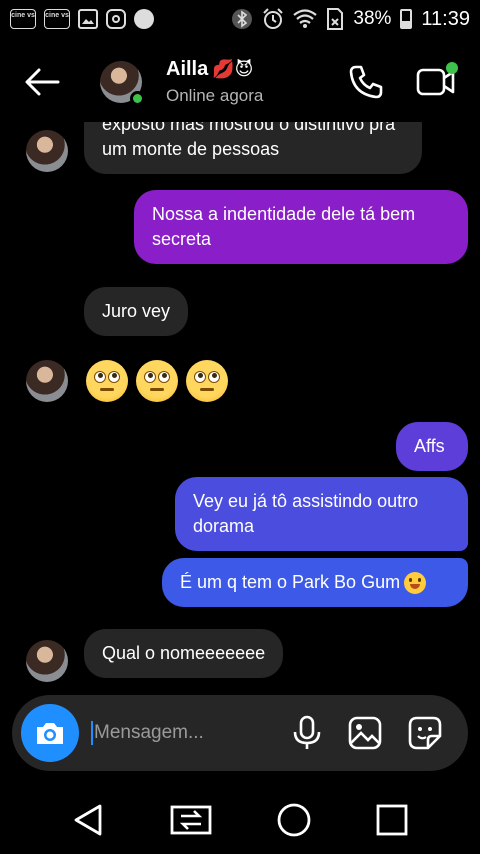 The height and width of the screenshot is (854, 480). I want to click on gallery-icon, so click(365, 733).